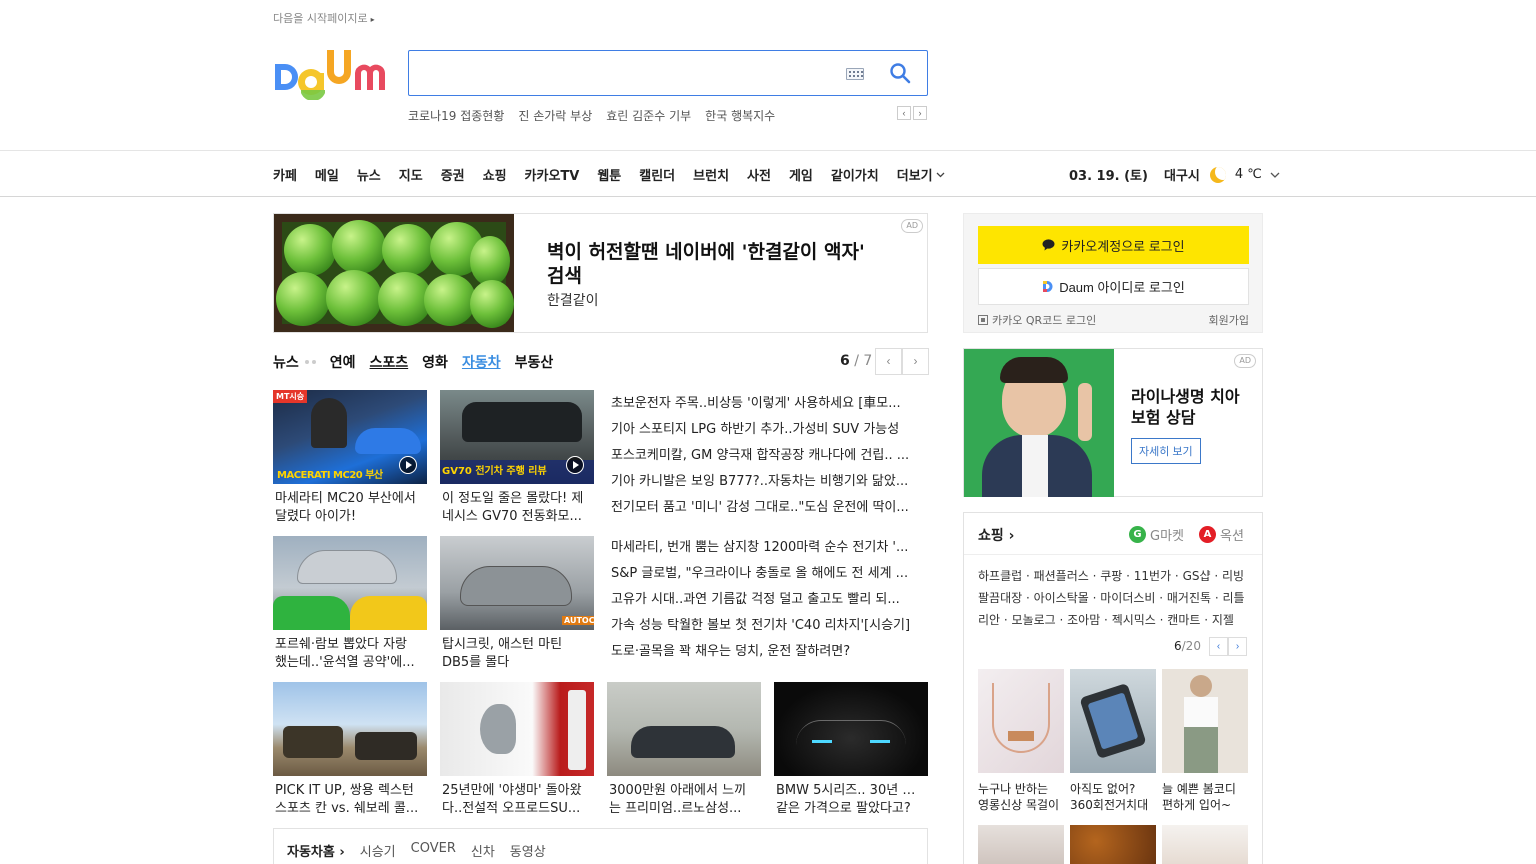  I want to click on headline-item: 도로·골목을 꽉 채우는 덩치, 운전 잘하려면?, so click(769, 652).